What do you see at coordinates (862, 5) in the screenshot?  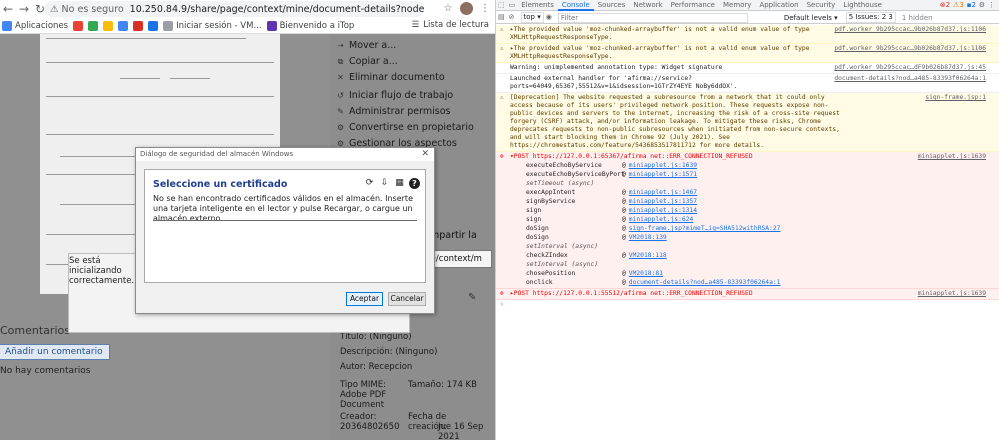 I see `tab-lighthouse: Lighthouse` at bounding box center [862, 5].